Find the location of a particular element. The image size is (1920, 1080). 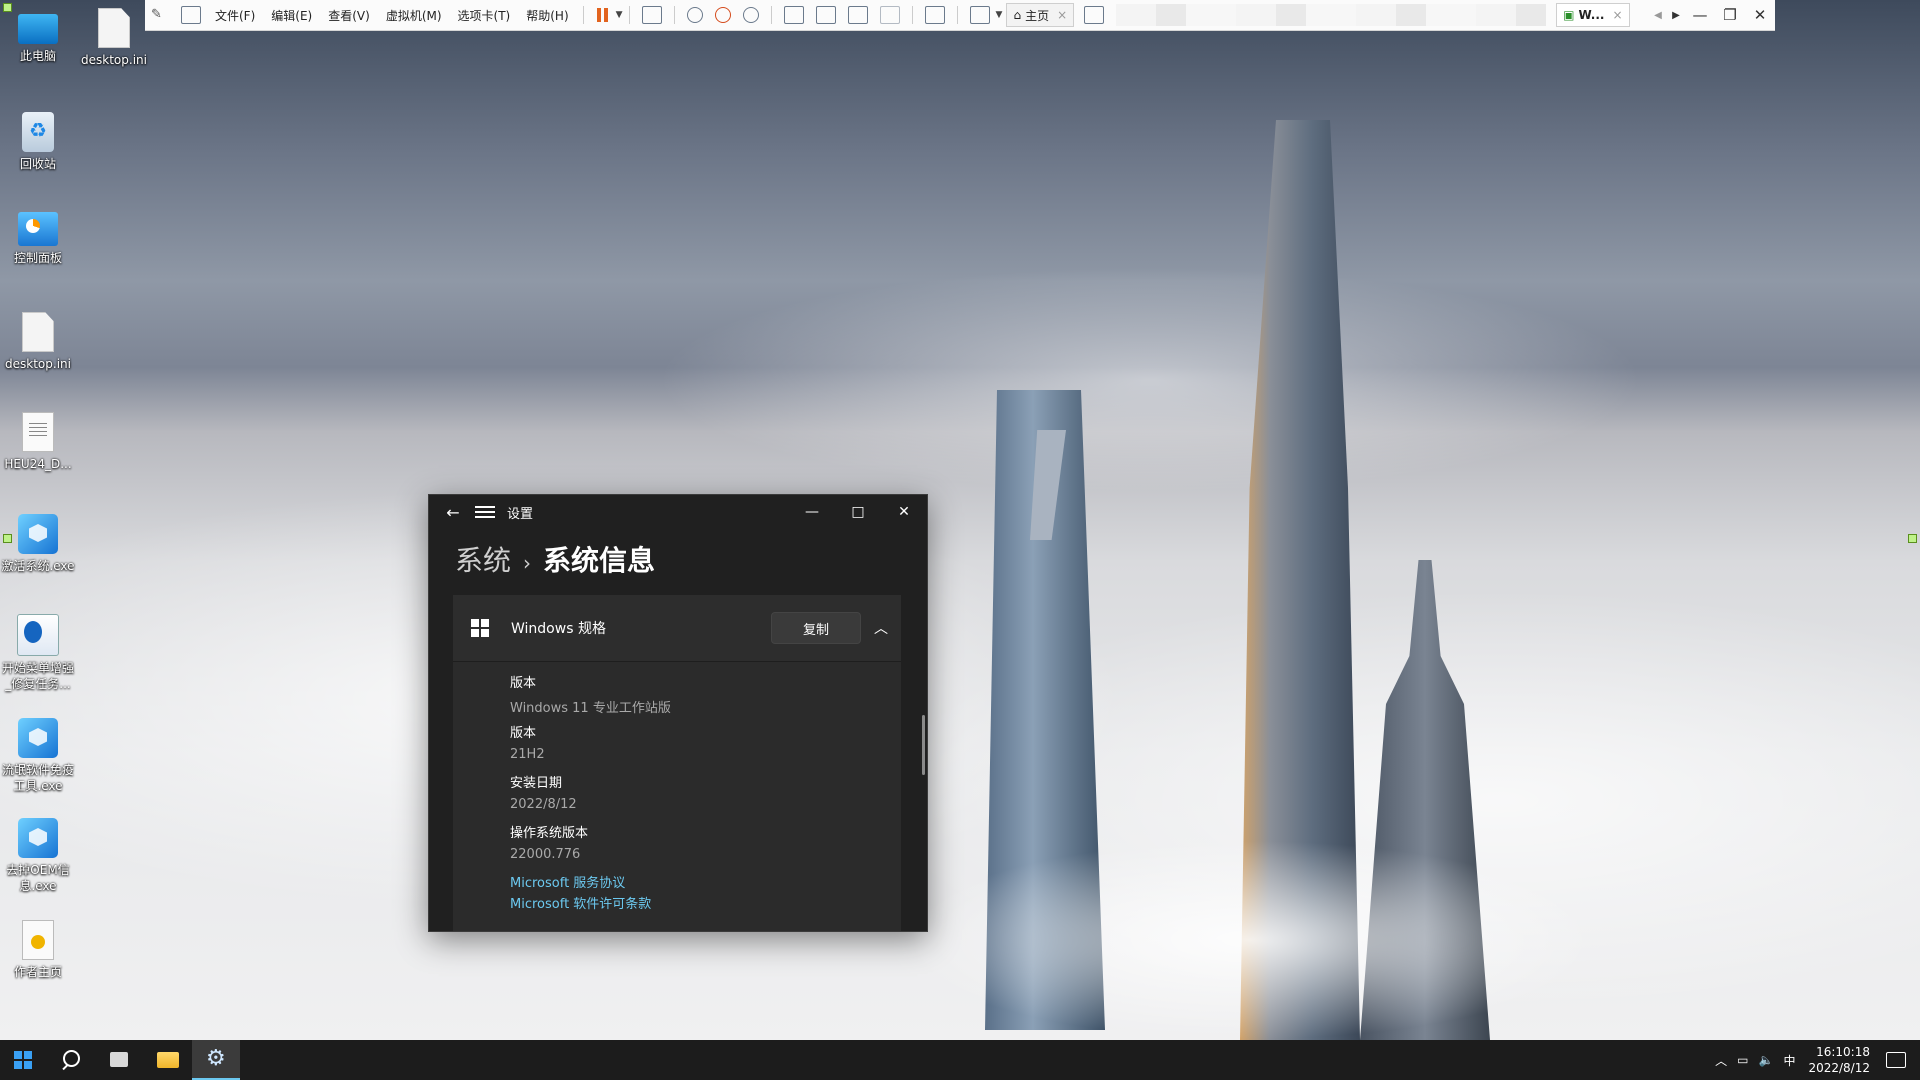

stretch-icon is located at coordinates (979, 15).